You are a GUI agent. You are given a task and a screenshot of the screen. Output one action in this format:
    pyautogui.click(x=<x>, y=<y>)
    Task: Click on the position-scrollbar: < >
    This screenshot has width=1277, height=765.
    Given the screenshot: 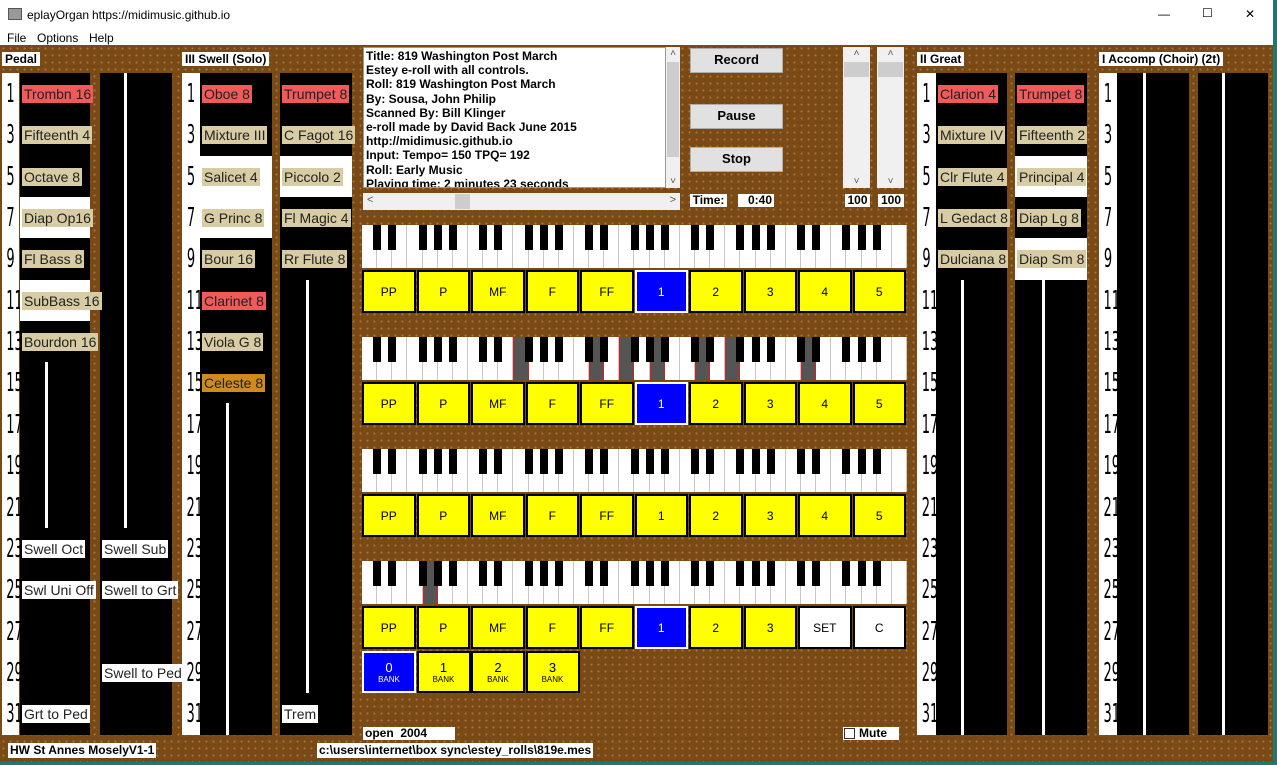 What is the action you would take?
    pyautogui.click(x=521, y=201)
    